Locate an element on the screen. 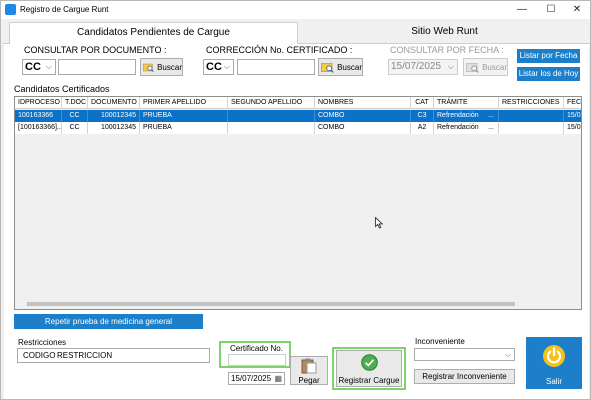 Image resolution: width=591 pixels, height=400 pixels. search-by-date-button: Buscar is located at coordinates (485, 67).